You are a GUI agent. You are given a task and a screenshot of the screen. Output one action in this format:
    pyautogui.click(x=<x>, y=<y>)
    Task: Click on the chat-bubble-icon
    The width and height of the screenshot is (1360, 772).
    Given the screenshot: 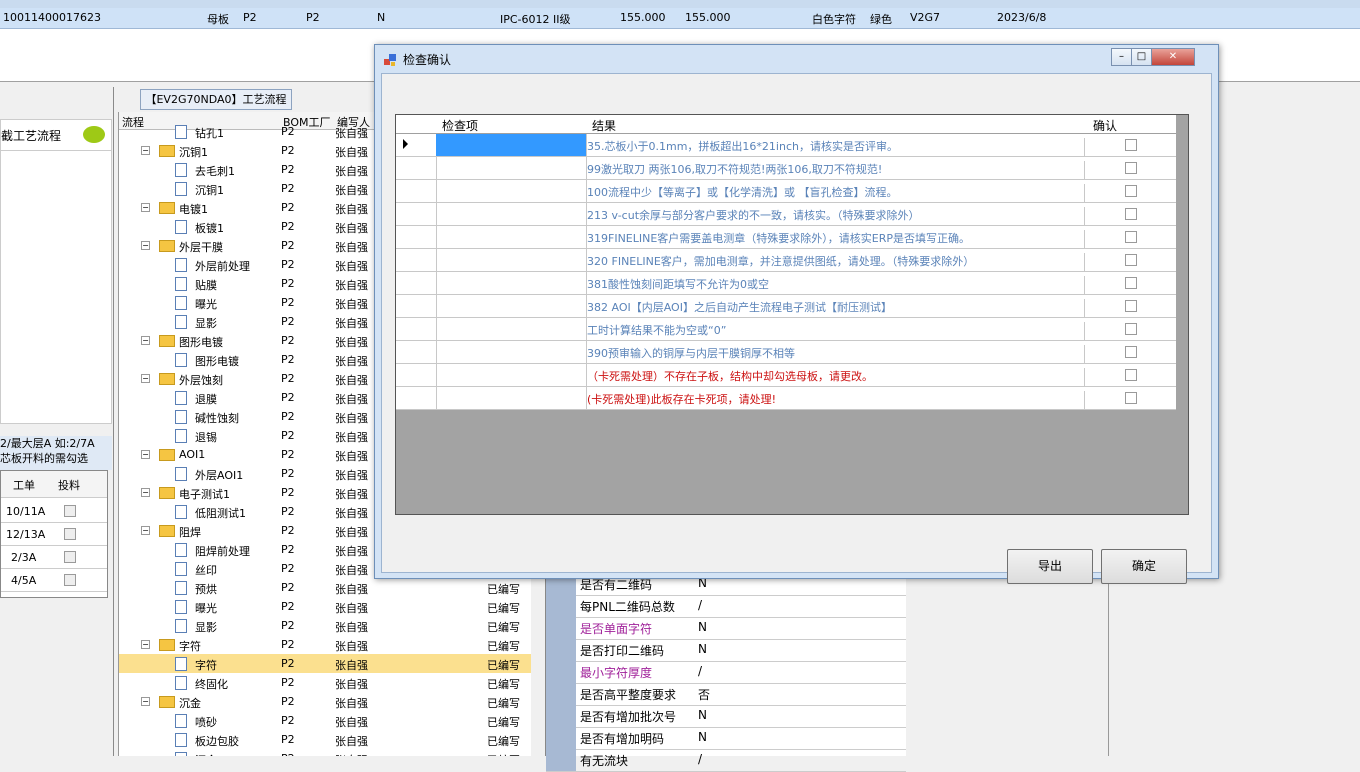 What is the action you would take?
    pyautogui.click(x=94, y=134)
    